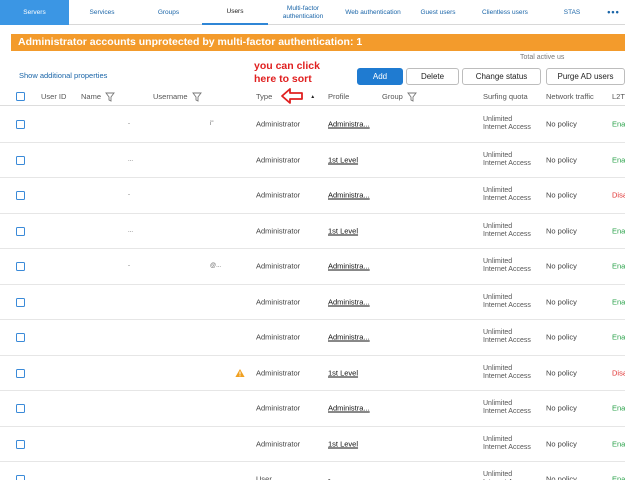 This screenshot has height=480, width=625. What do you see at coordinates (505, 12) in the screenshot?
I see `tab-clientless-users: Clientless users` at bounding box center [505, 12].